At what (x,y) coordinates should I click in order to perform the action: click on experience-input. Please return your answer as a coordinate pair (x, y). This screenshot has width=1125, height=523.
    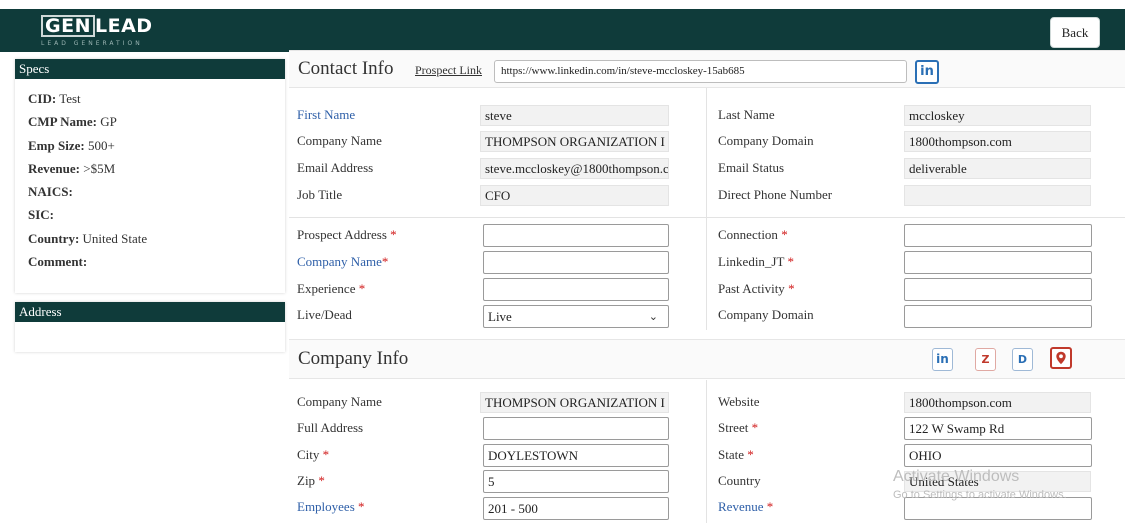
    Looking at the image, I should click on (576, 289).